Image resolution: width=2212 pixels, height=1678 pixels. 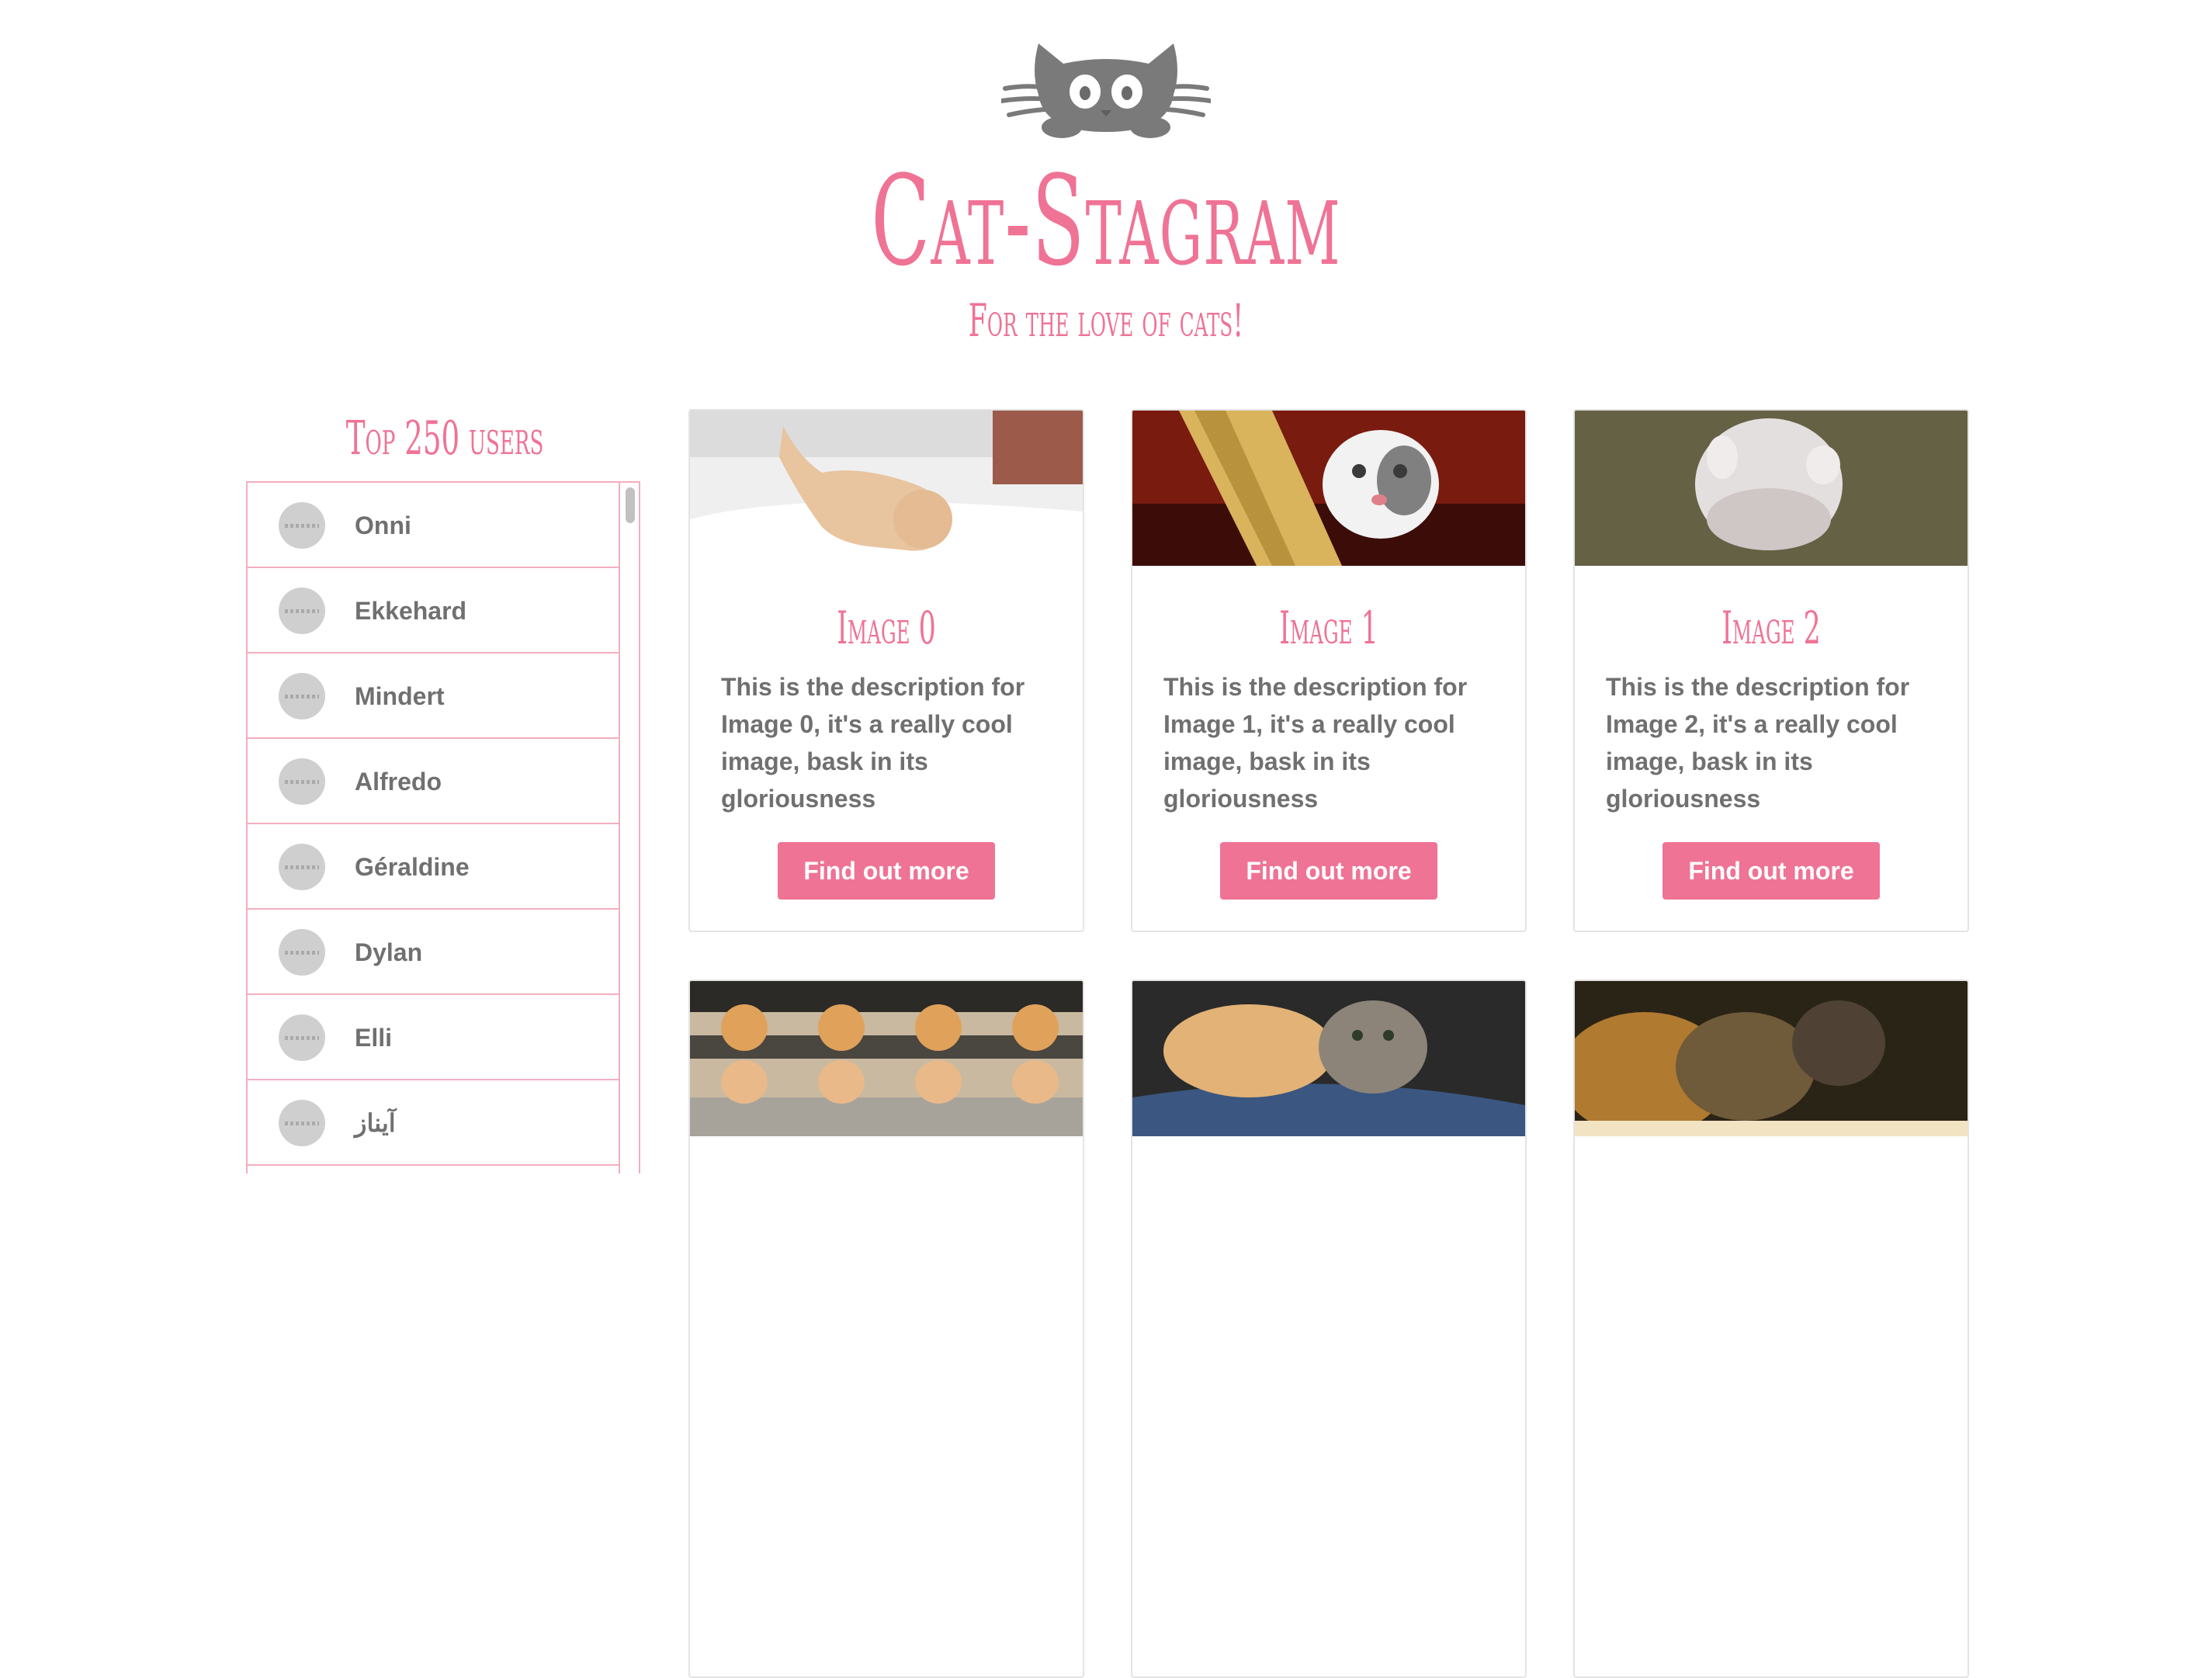 What do you see at coordinates (400, 696) in the screenshot?
I see `user-name: Mindert` at bounding box center [400, 696].